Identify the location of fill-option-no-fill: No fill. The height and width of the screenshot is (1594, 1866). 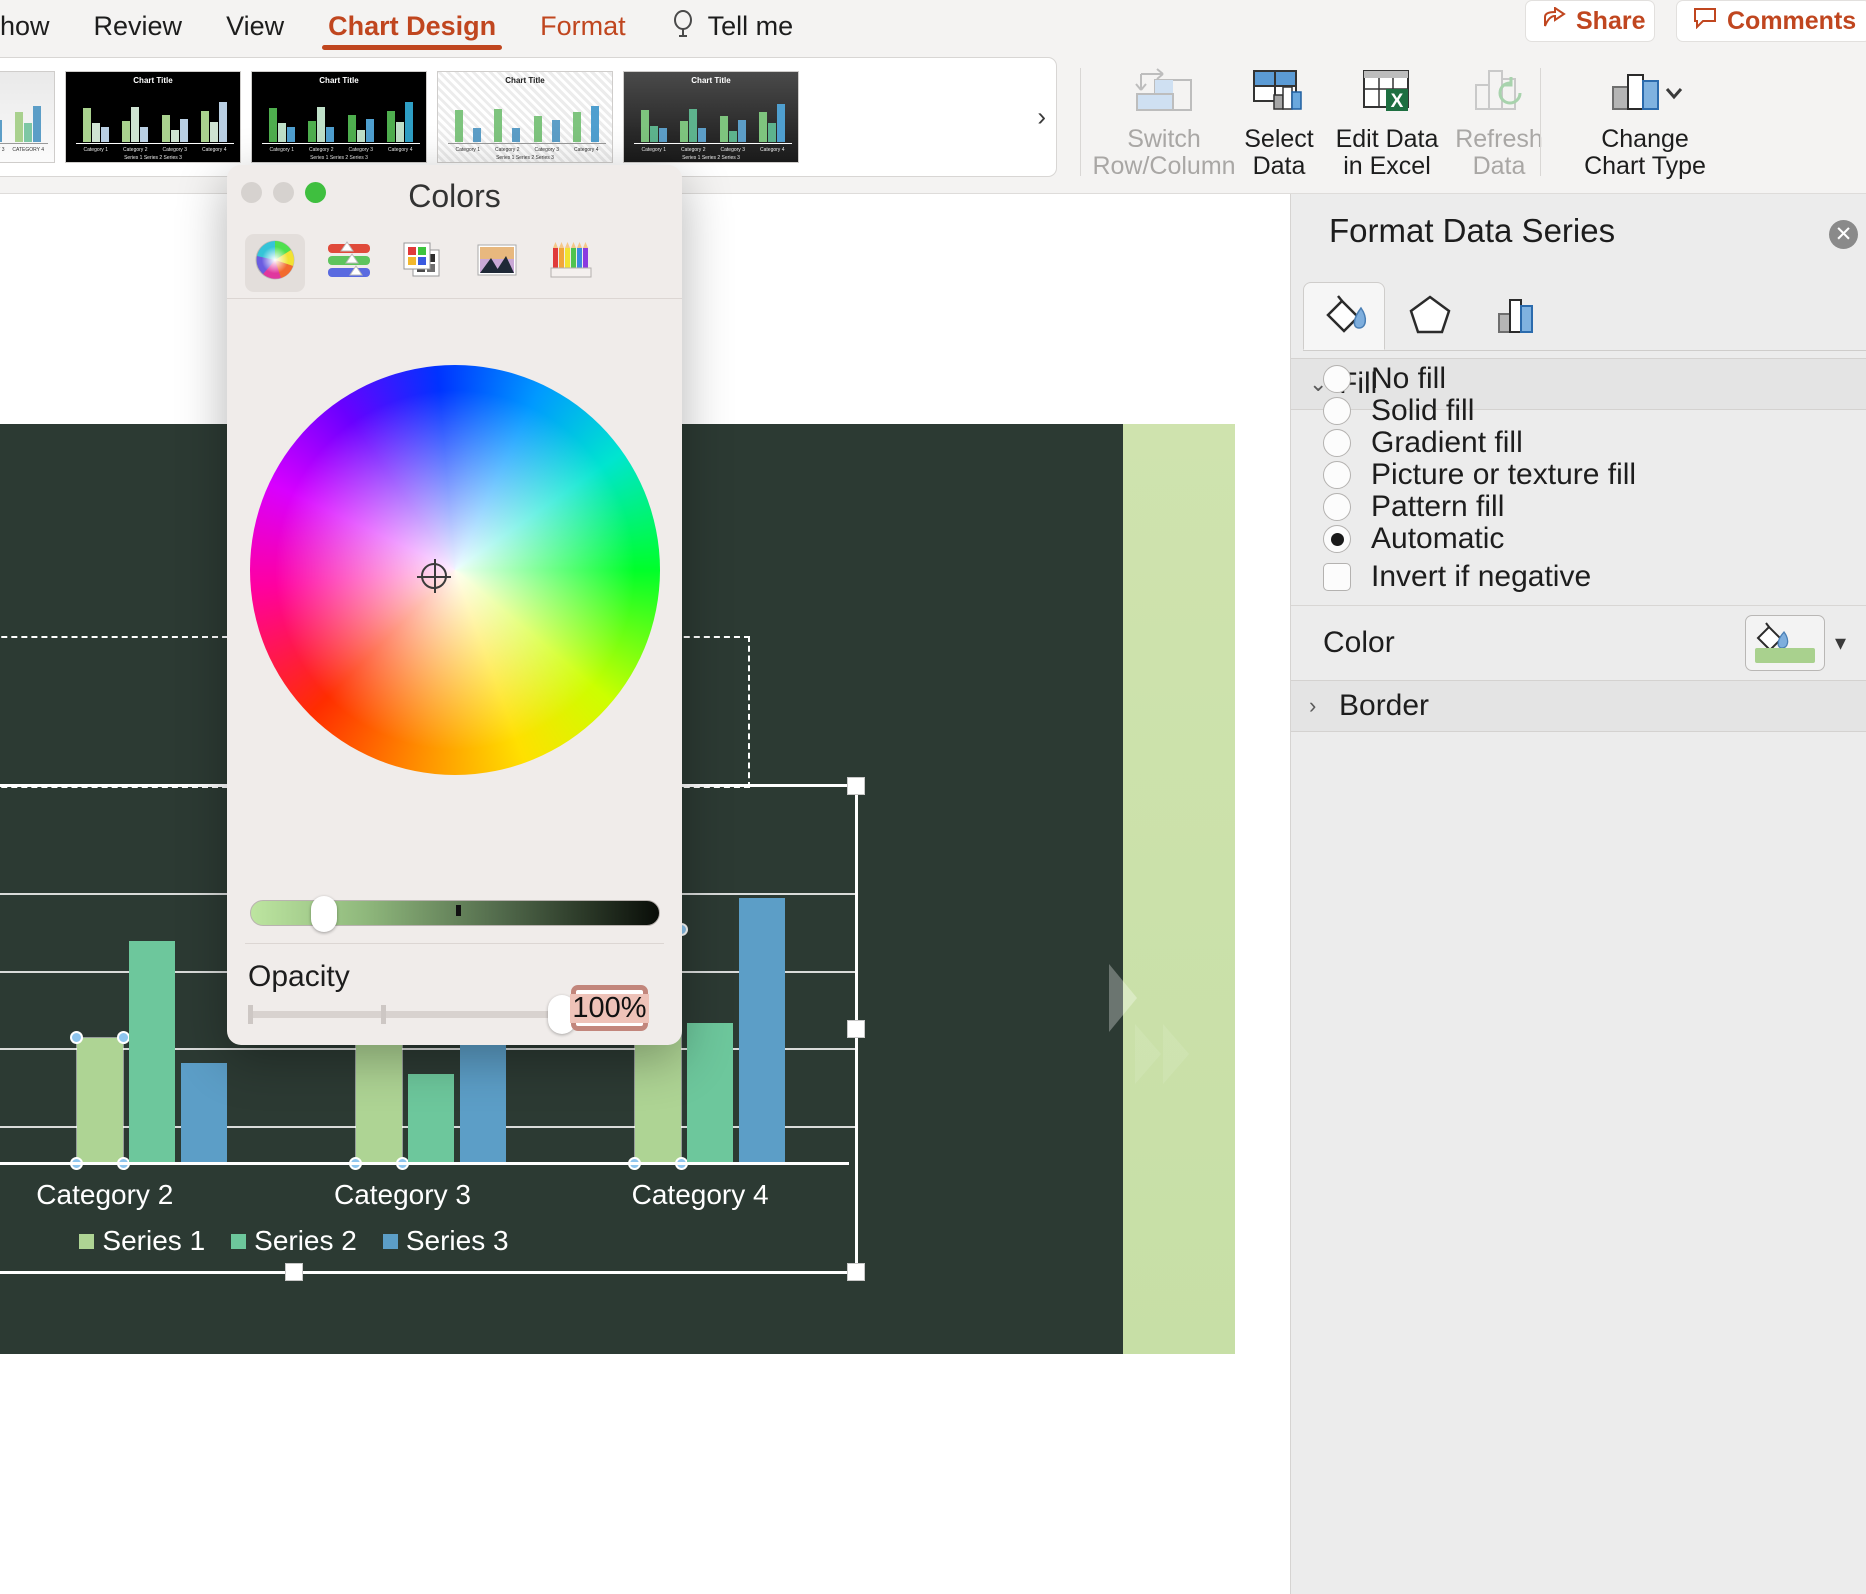
(1384, 379).